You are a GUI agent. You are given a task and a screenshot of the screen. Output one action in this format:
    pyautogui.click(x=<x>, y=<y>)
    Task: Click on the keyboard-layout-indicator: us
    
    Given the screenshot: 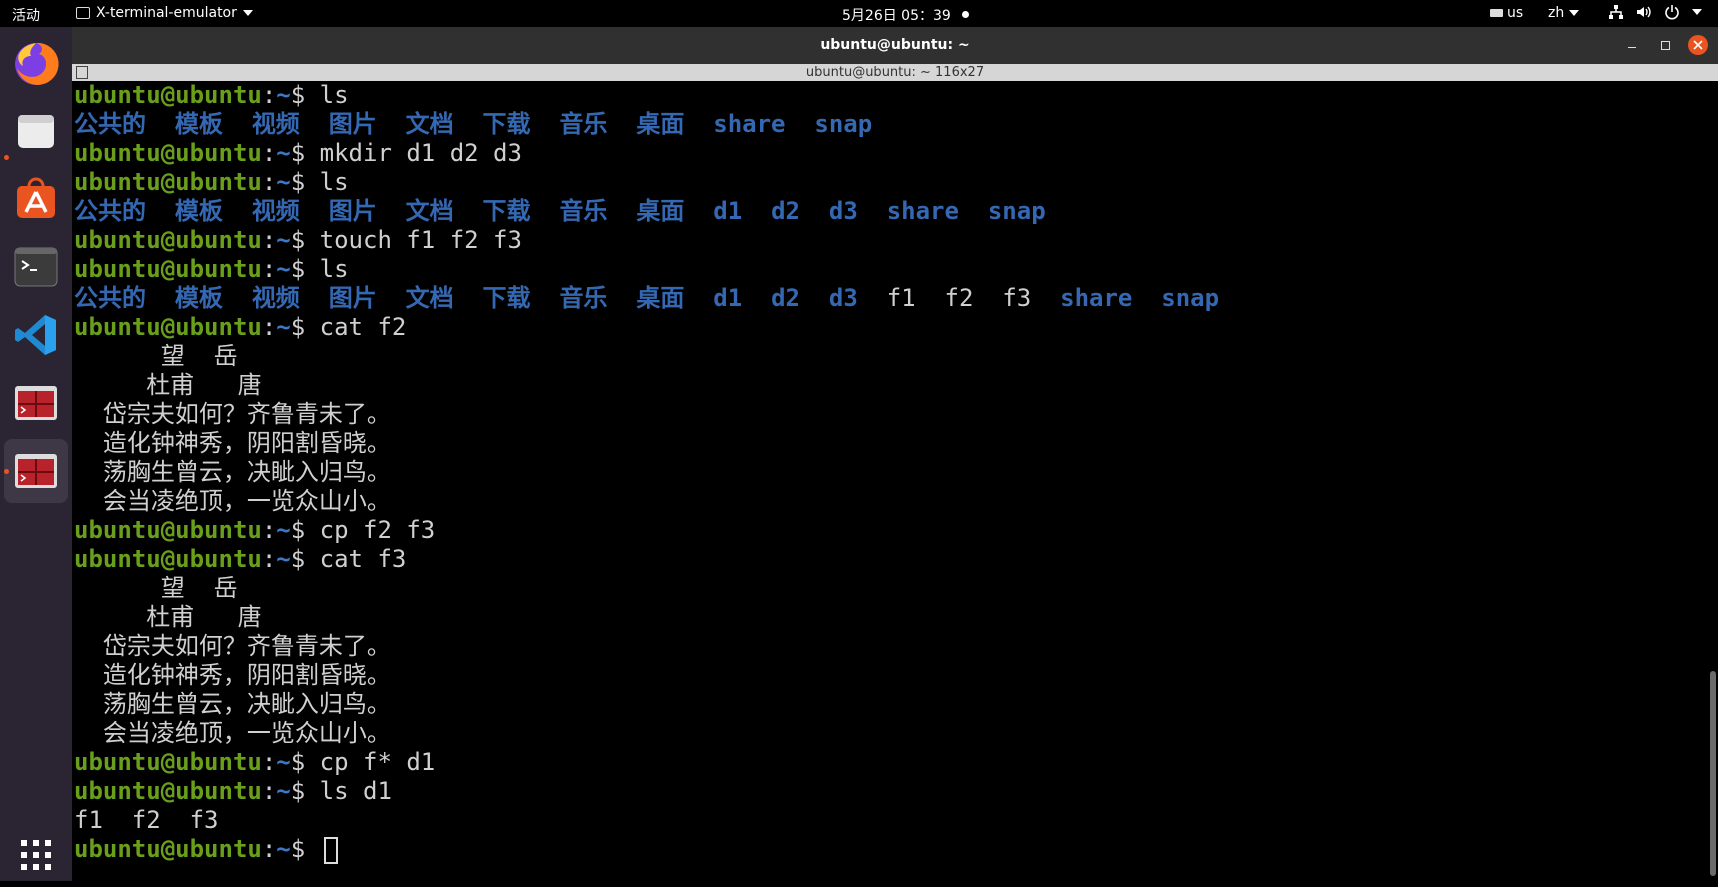 What is the action you would take?
    pyautogui.click(x=1506, y=13)
    